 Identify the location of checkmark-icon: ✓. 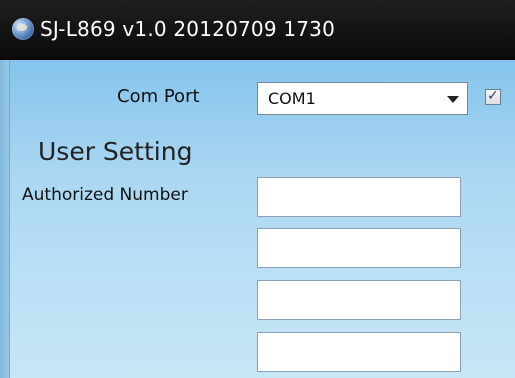
(493, 96).